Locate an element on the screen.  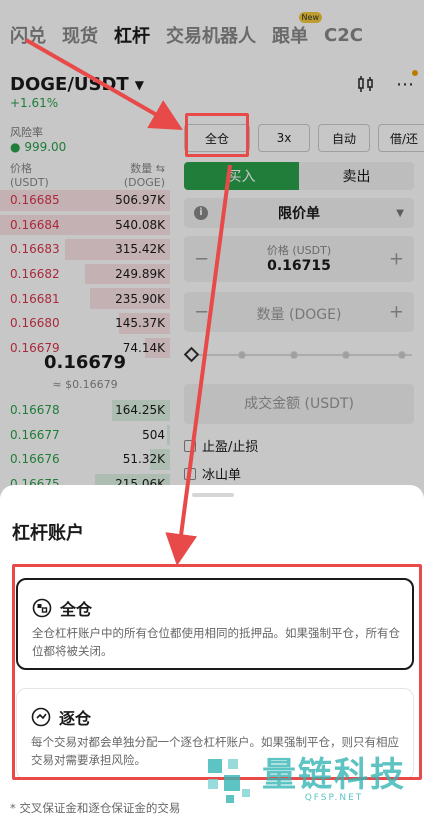
watermark-logo-icon is located at coordinates (229, 781).